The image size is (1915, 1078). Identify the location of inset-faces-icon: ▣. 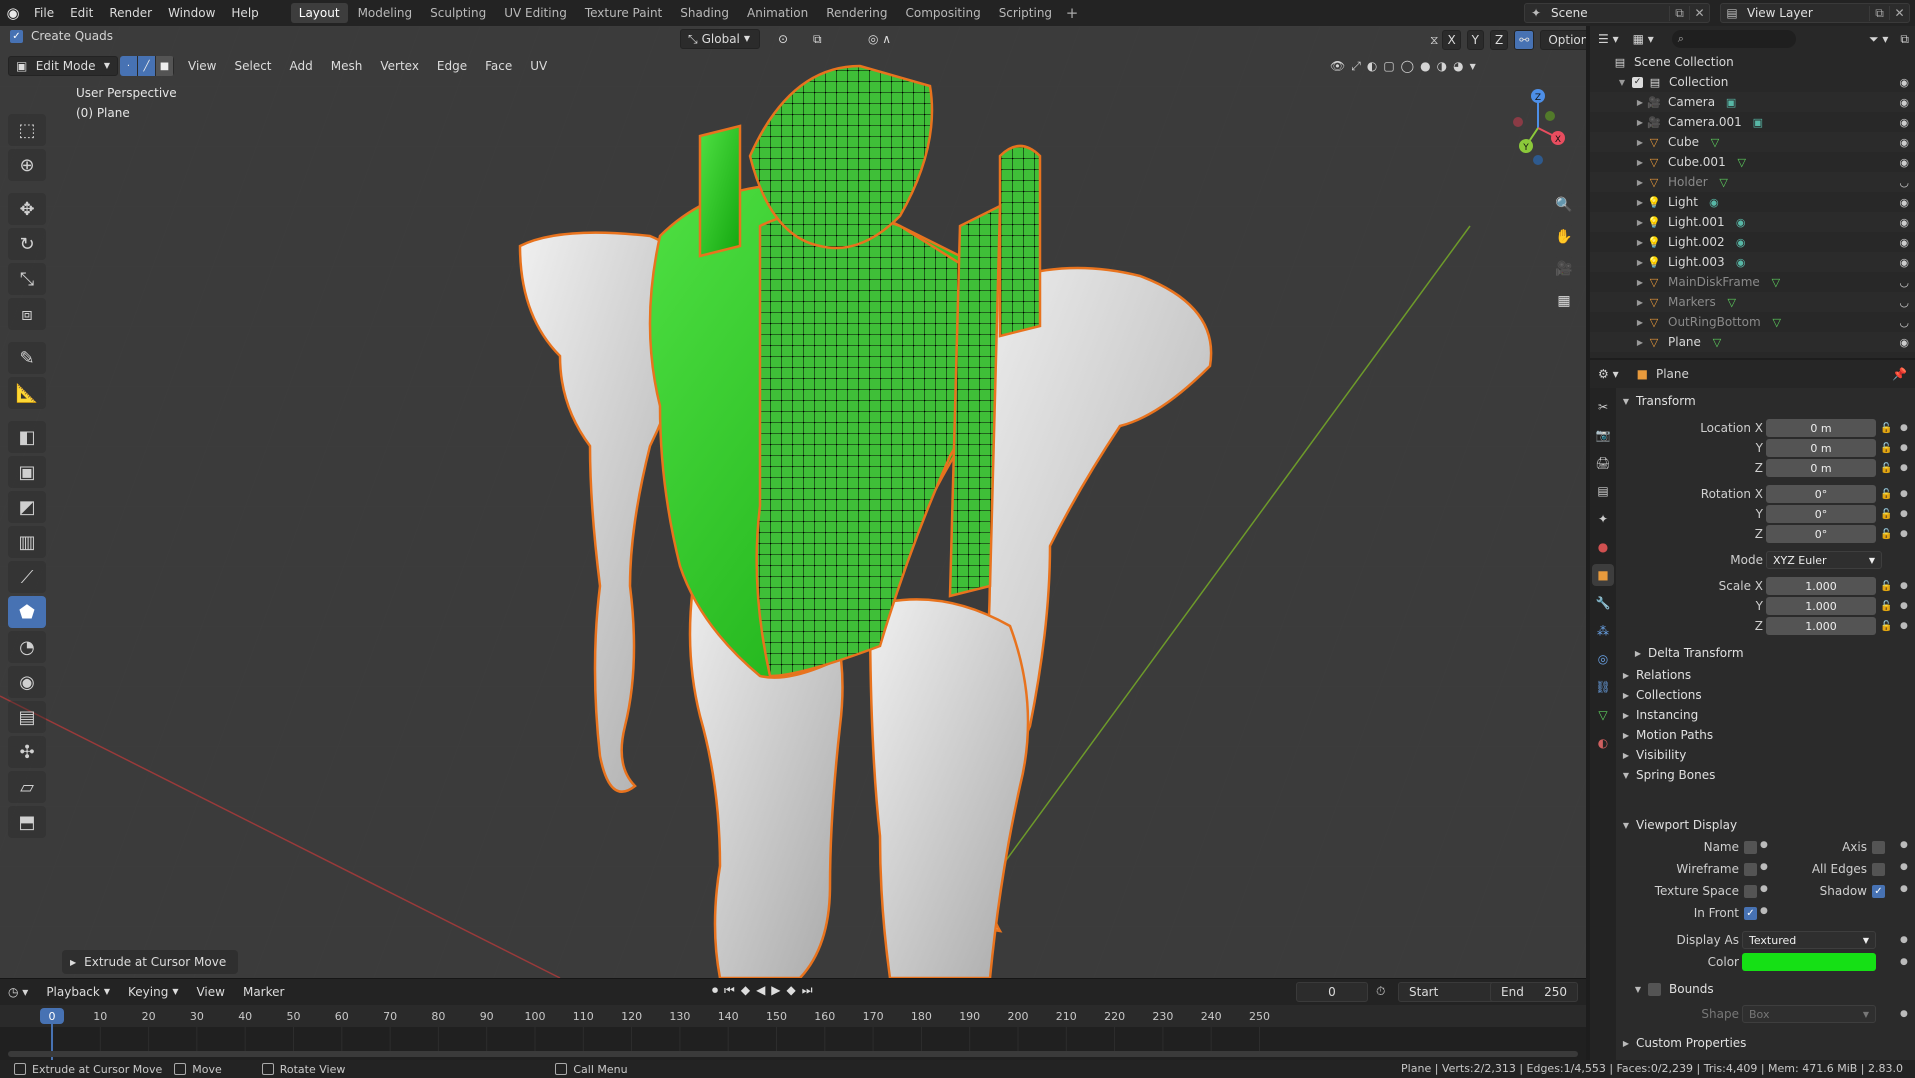
(27, 472).